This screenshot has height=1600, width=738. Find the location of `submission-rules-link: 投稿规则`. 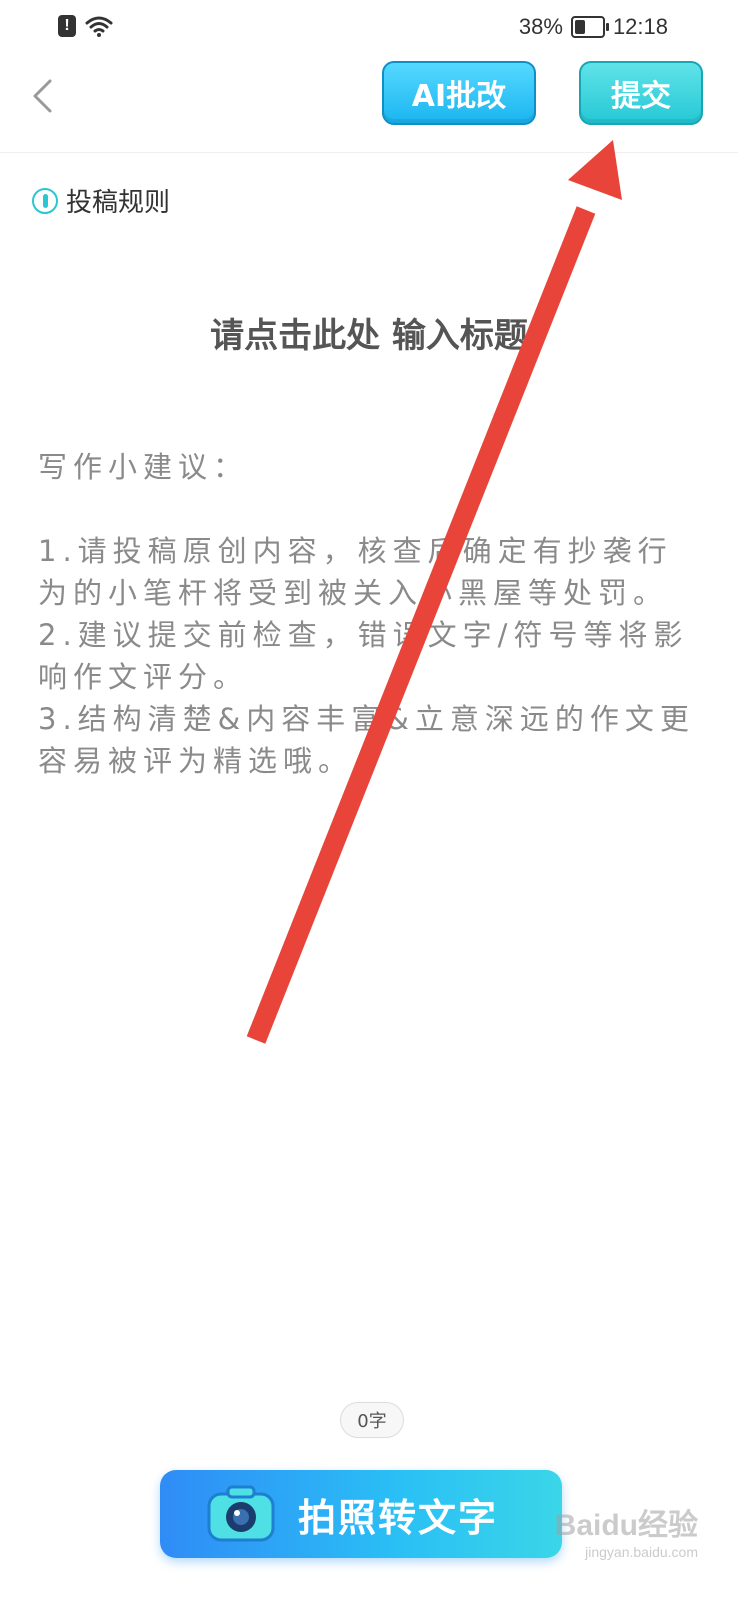

submission-rules-link: 投稿规则 is located at coordinates (101, 200).